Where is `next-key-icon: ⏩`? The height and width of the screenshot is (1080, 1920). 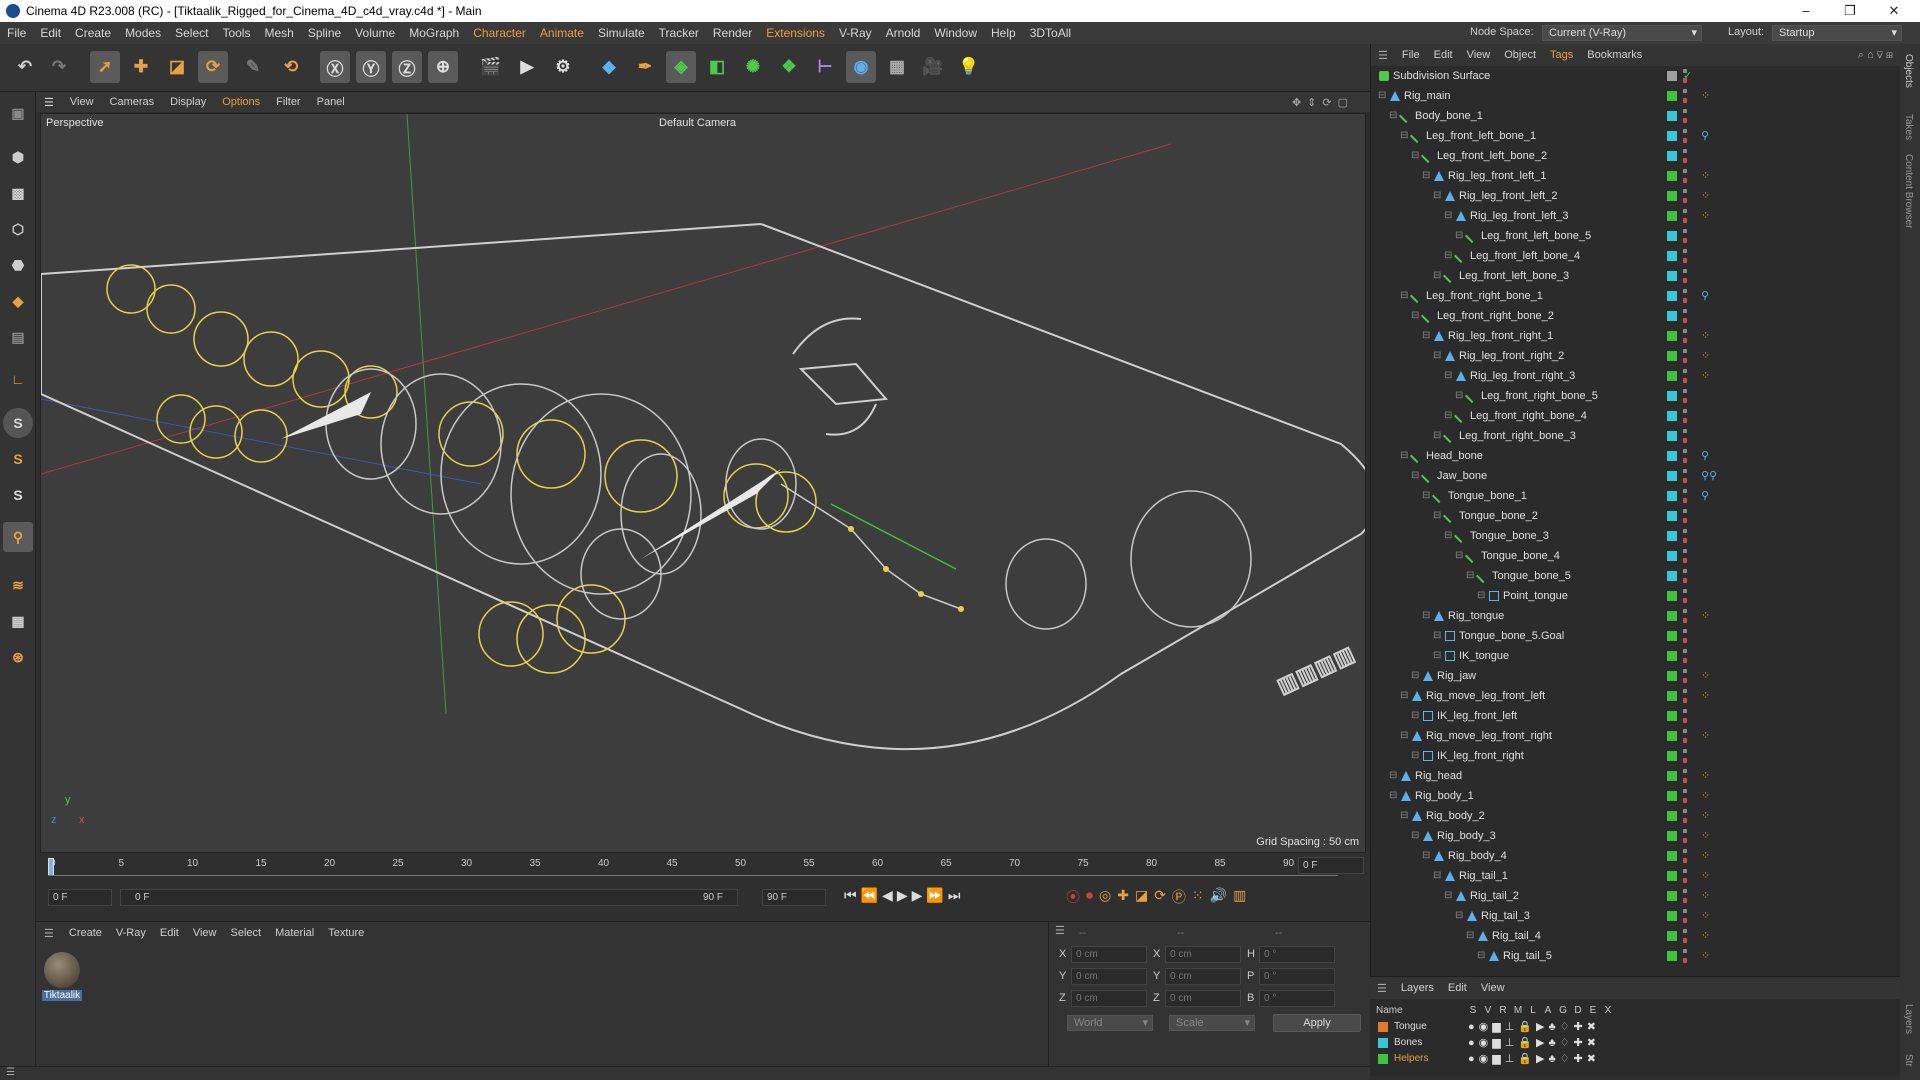 next-key-icon: ⏩ is located at coordinates (934, 897).